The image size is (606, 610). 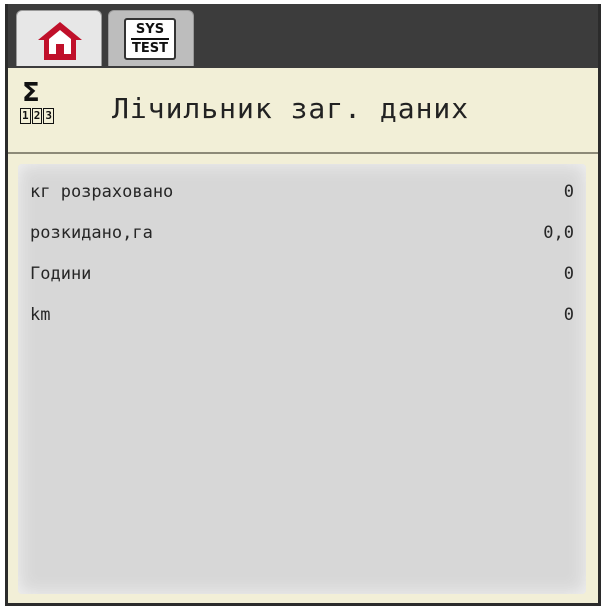 What do you see at coordinates (302, 234) in the screenshot?
I see `counter-row-ha: розкидано,га 0,0` at bounding box center [302, 234].